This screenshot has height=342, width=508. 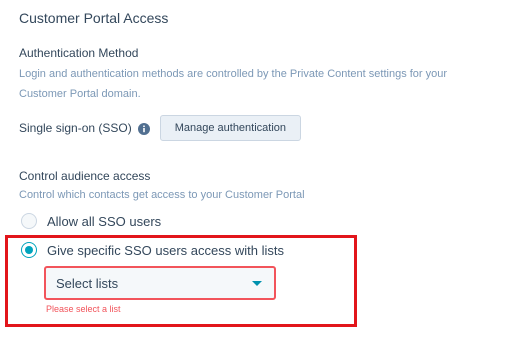 What do you see at coordinates (94, 18) in the screenshot?
I see `section-title: Customer Portal Access` at bounding box center [94, 18].